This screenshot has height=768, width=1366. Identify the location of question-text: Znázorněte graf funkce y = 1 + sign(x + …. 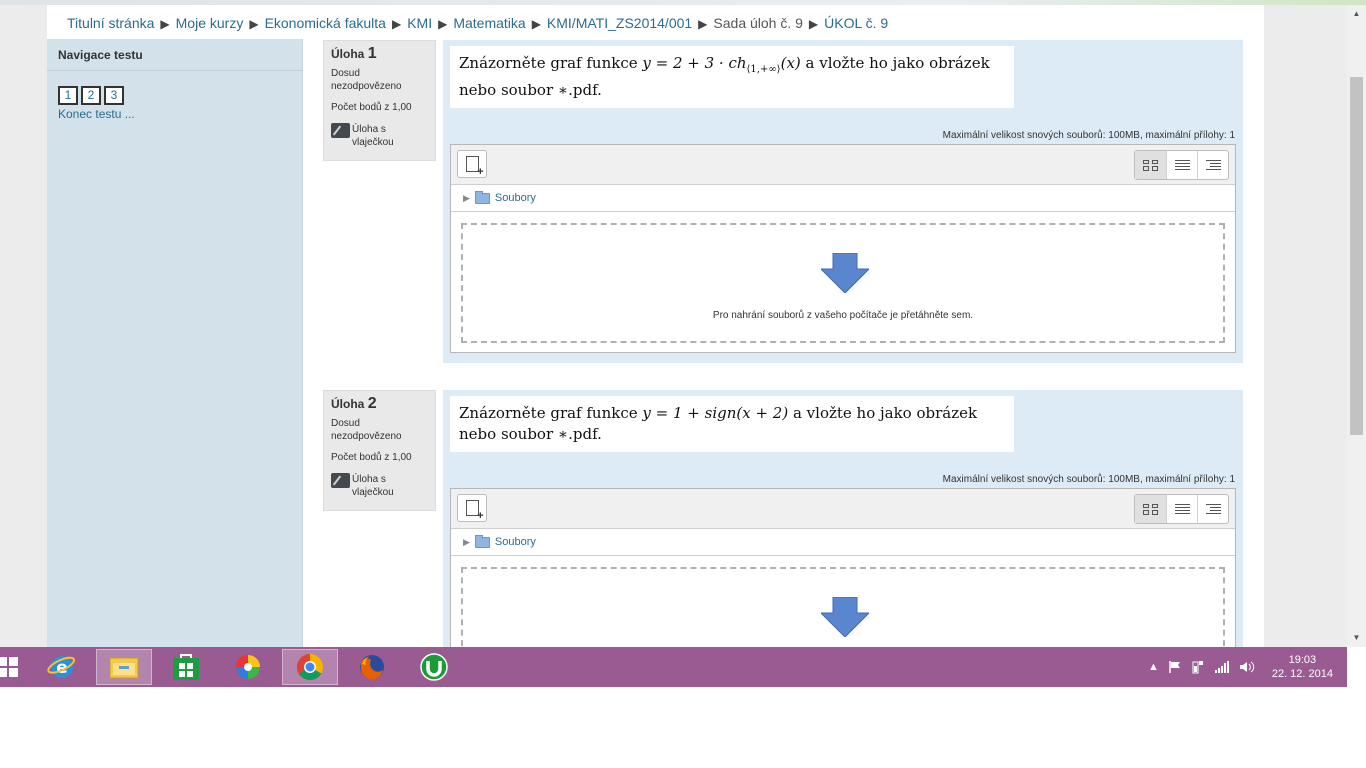
(732, 424).